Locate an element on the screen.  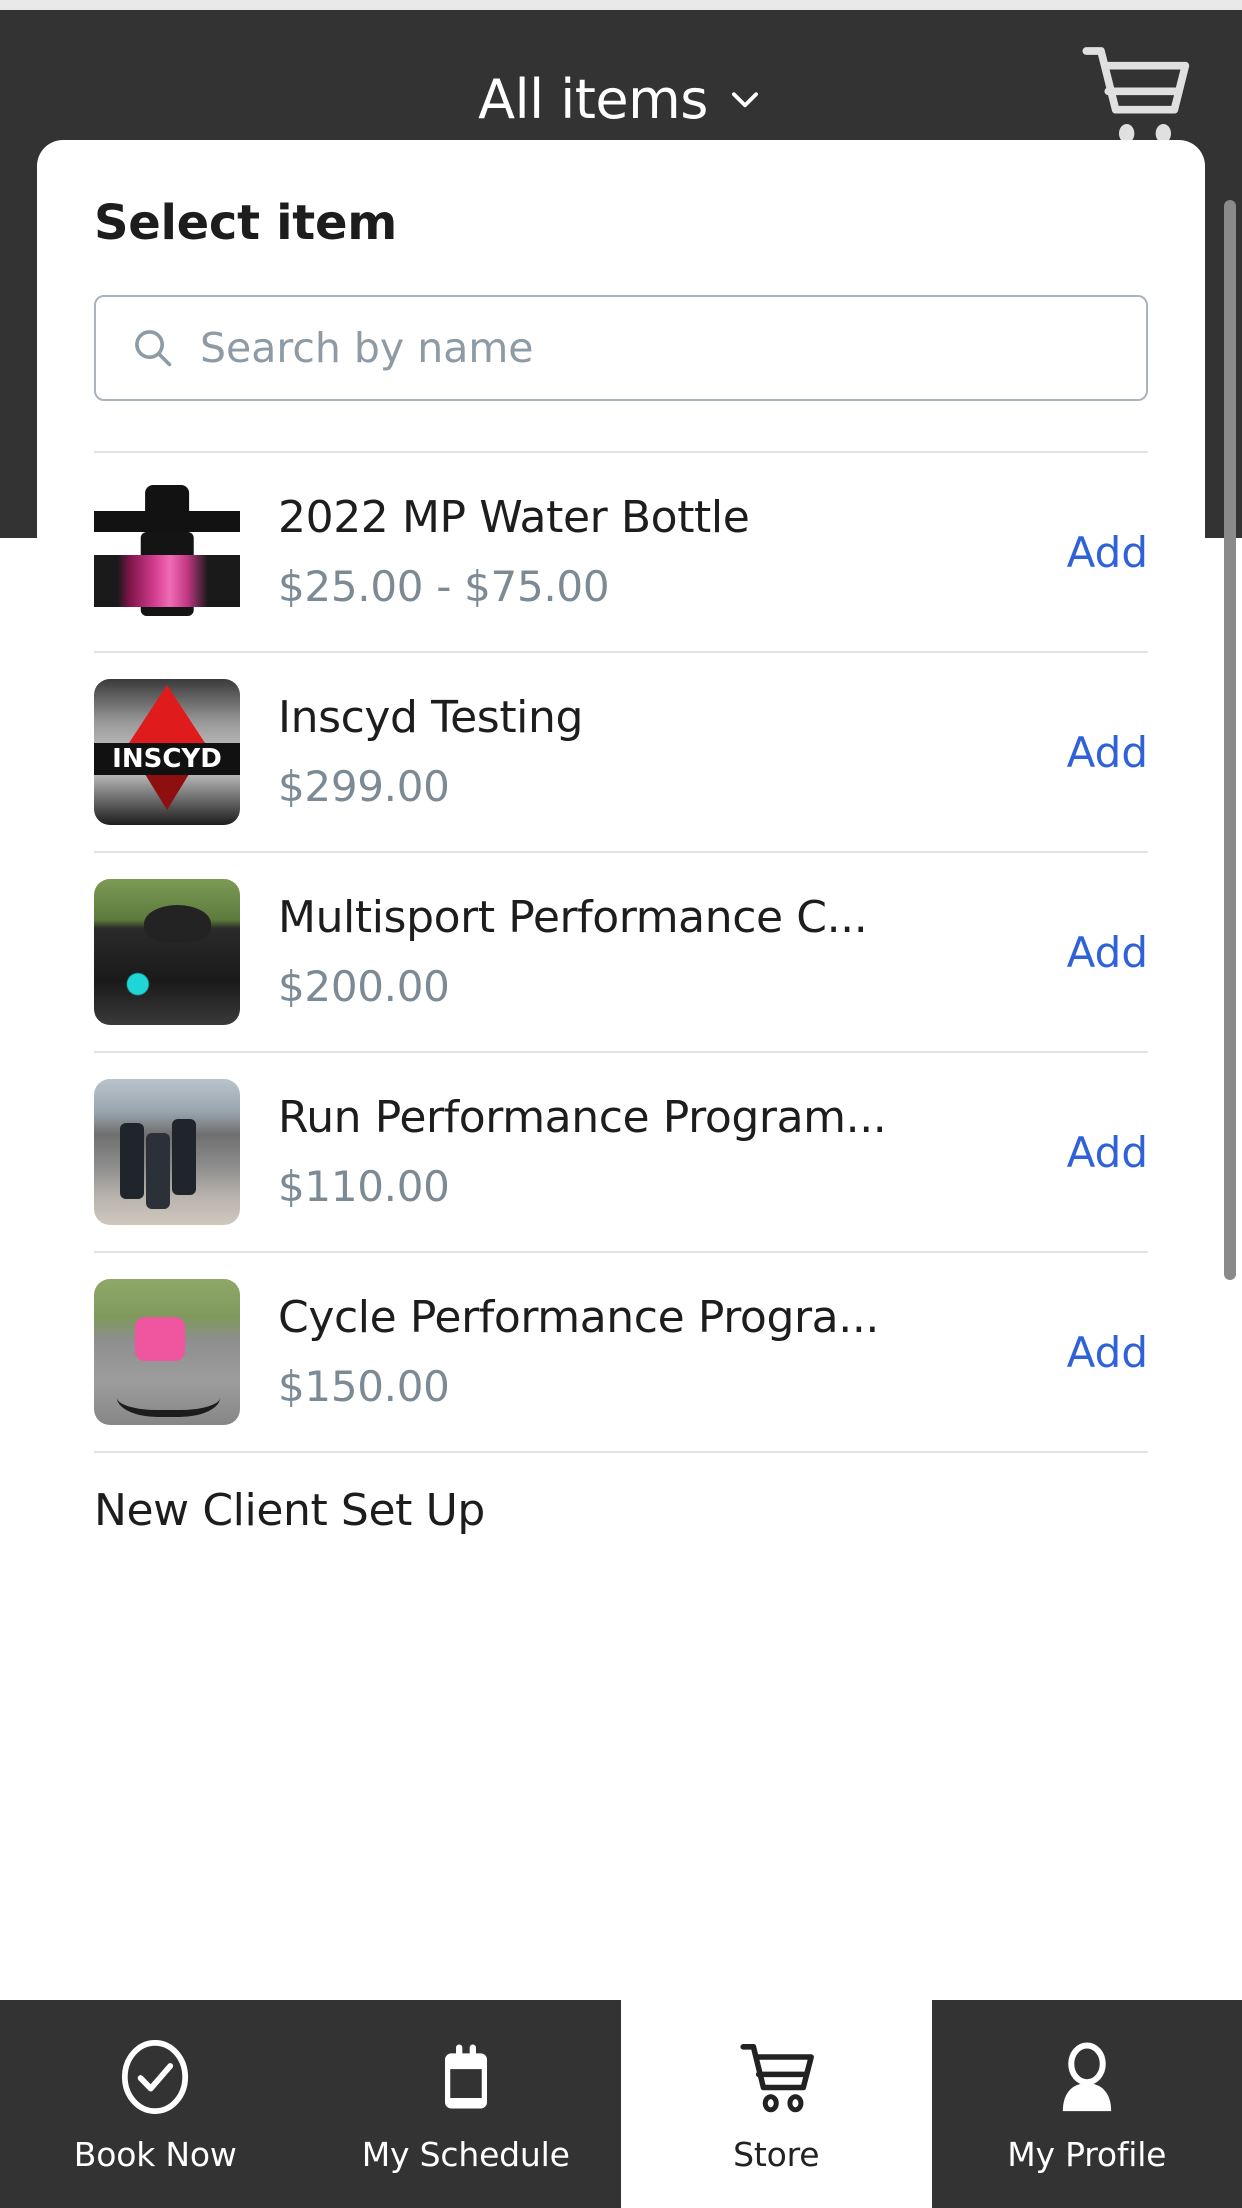
nav-label: Book Now is located at coordinates (155, 2154).